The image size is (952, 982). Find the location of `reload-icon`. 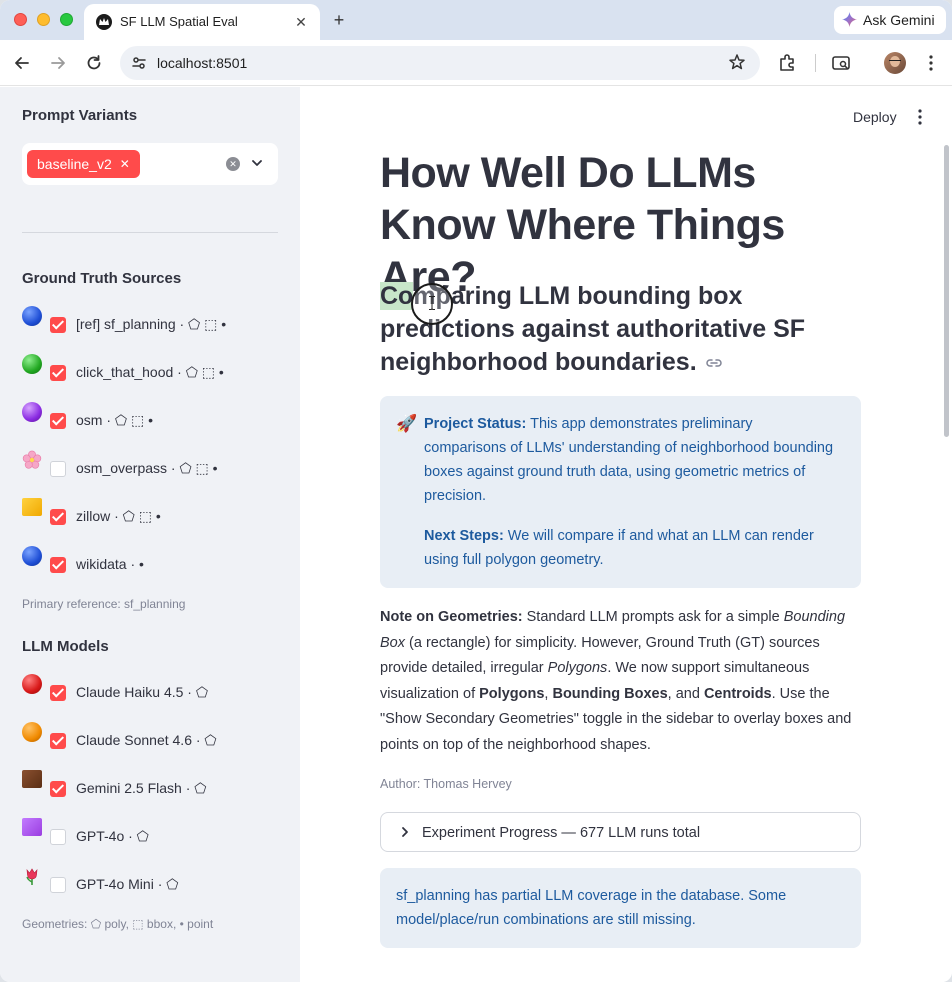

reload-icon is located at coordinates (94, 63).